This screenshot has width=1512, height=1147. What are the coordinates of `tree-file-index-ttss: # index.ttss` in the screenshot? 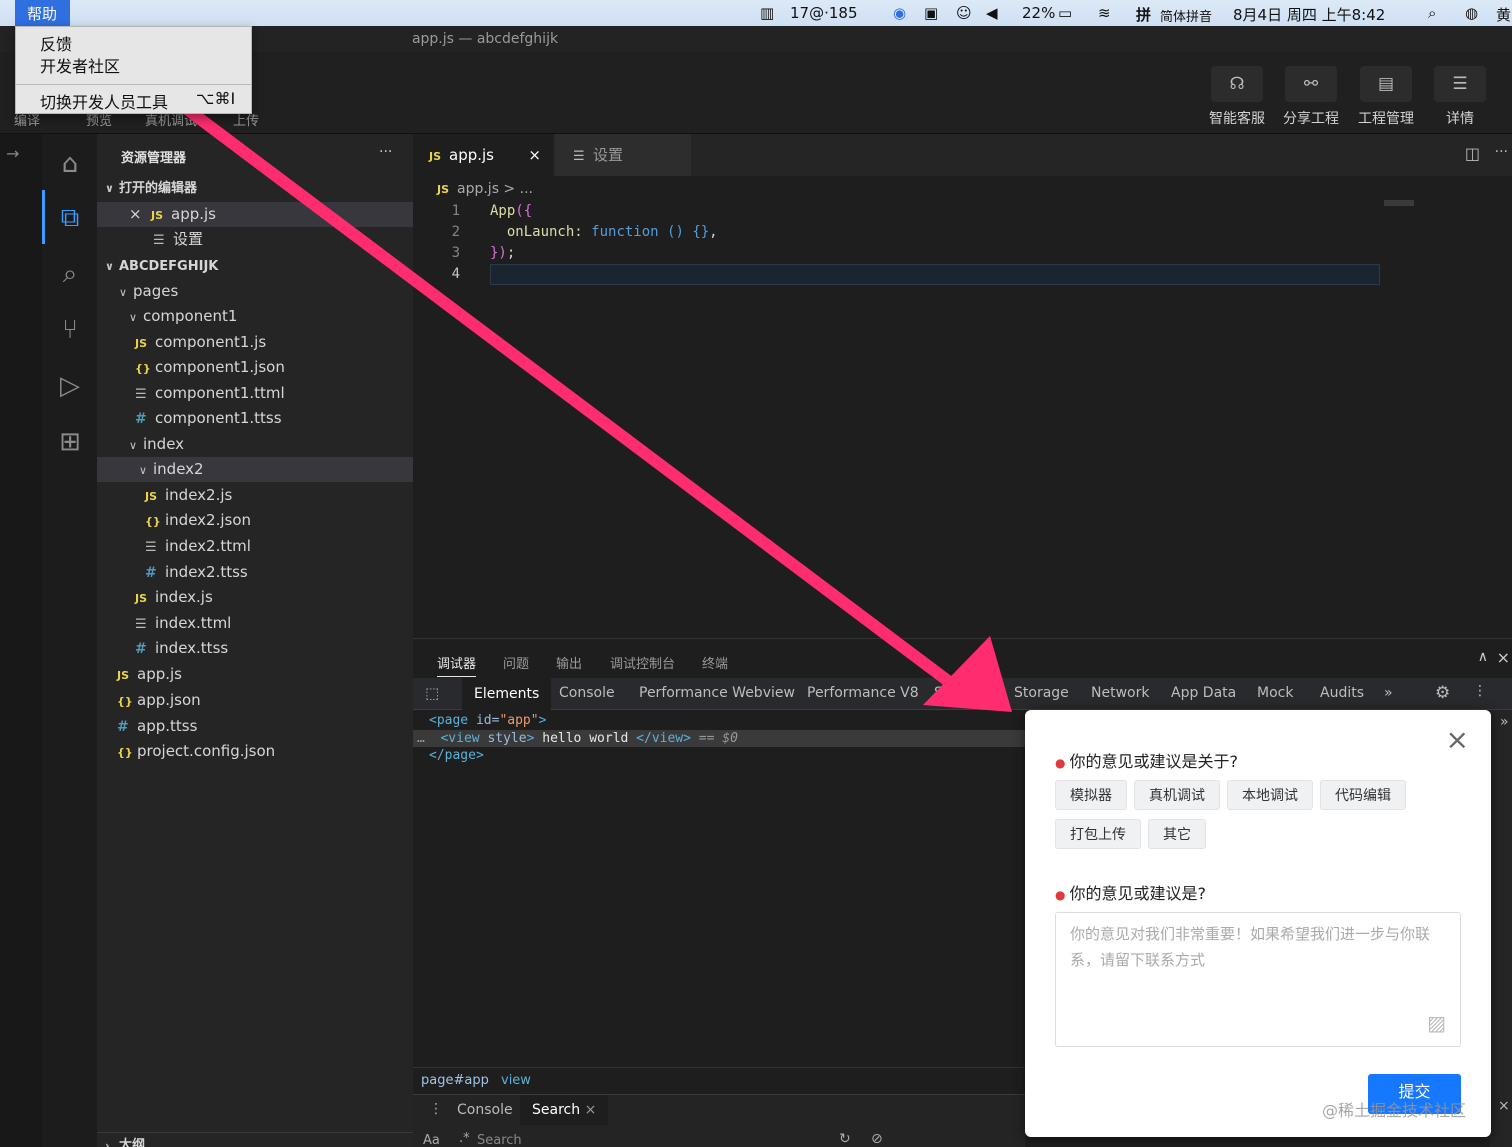 It's located at (255, 648).